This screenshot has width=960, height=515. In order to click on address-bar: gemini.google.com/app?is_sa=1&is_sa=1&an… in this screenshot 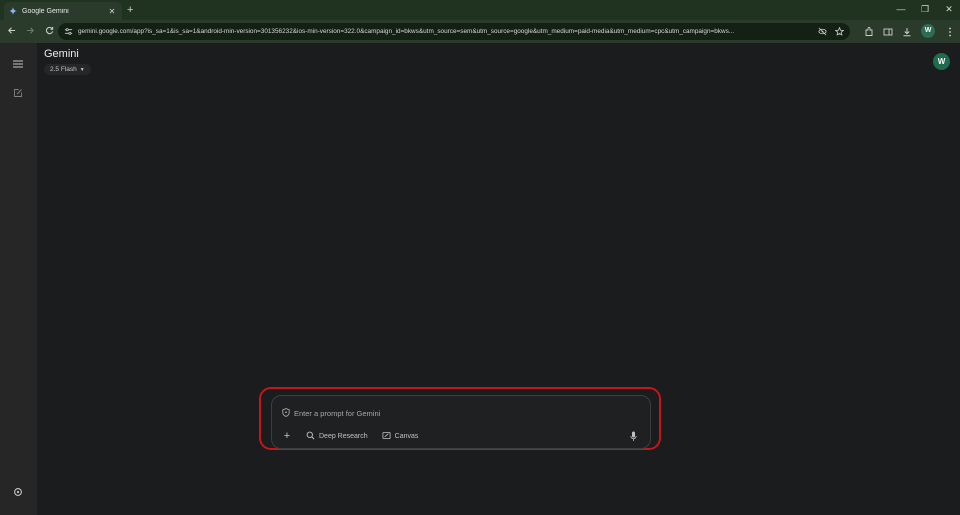, I will do `click(454, 31)`.